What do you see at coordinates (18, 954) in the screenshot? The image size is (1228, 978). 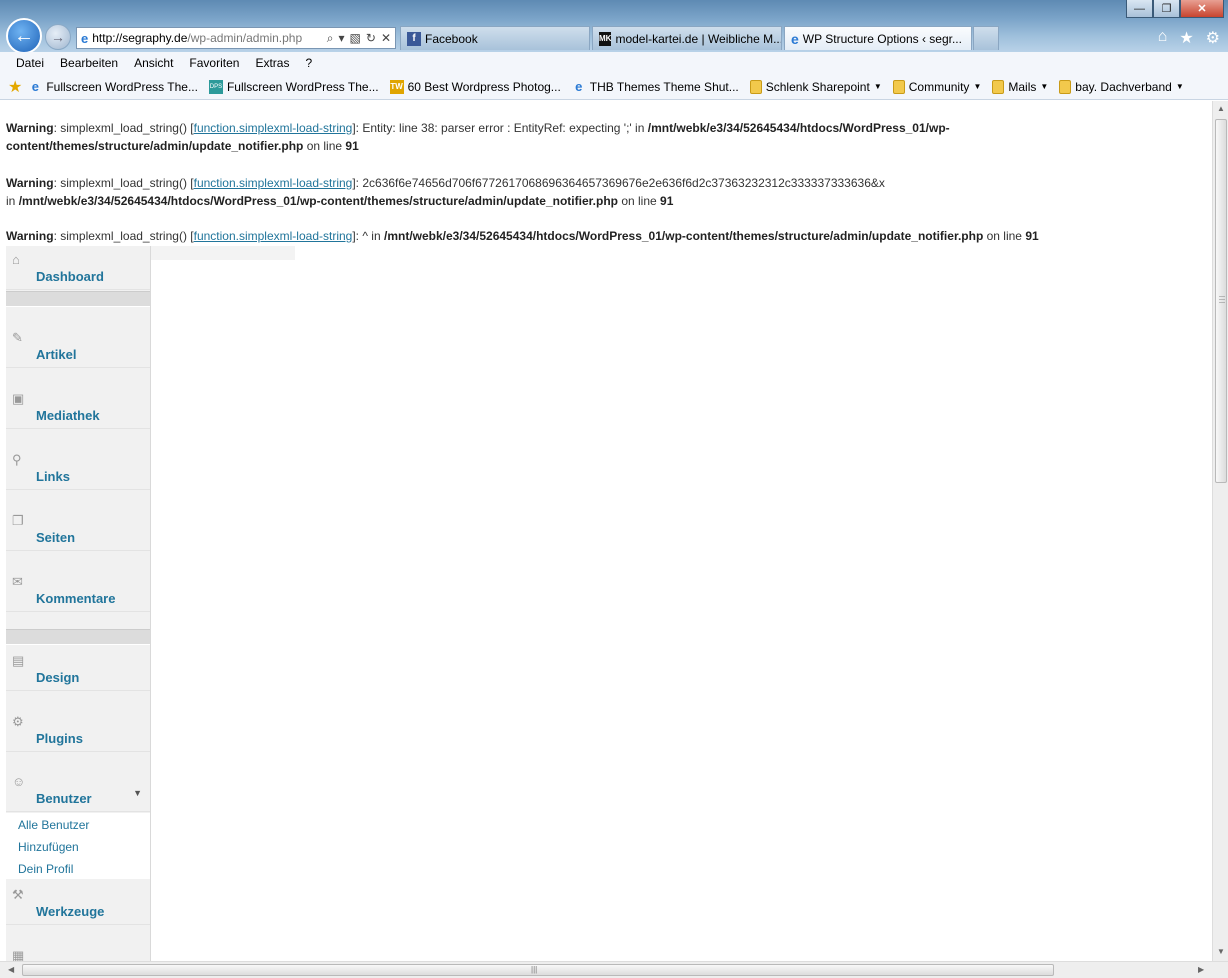 I see `settings-icon: ▦` at bounding box center [18, 954].